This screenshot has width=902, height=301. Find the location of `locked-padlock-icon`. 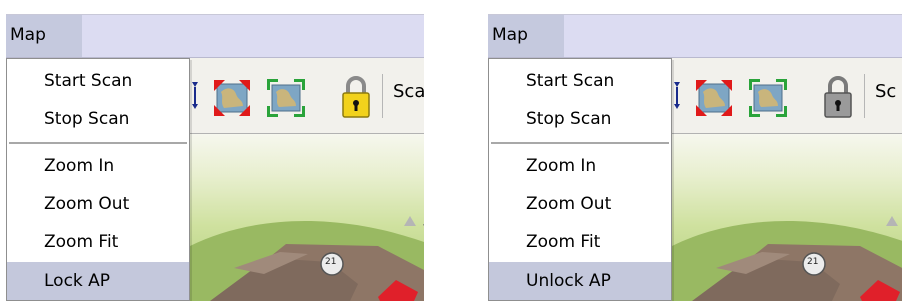

locked-padlock-icon is located at coordinates (838, 97).